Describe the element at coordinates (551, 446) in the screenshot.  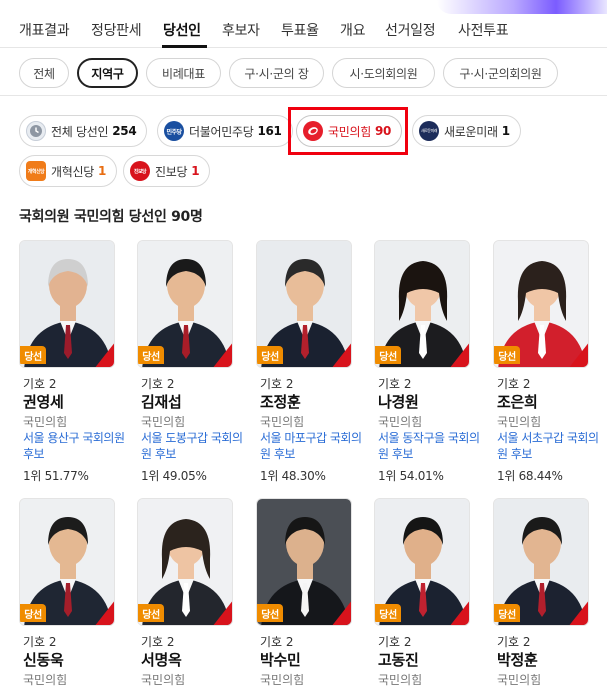
I see `candidate-district-link: 서울 서초구갑 국회의원 후보` at that location.